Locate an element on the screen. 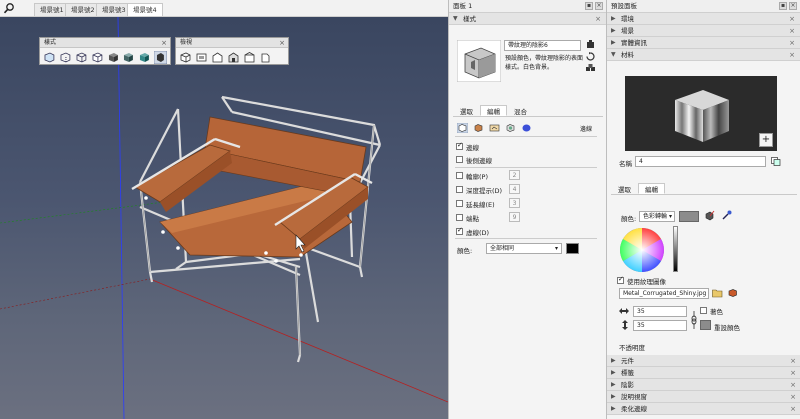 This screenshot has width=800, height=419. back-view-icon is located at coordinates (249, 57).